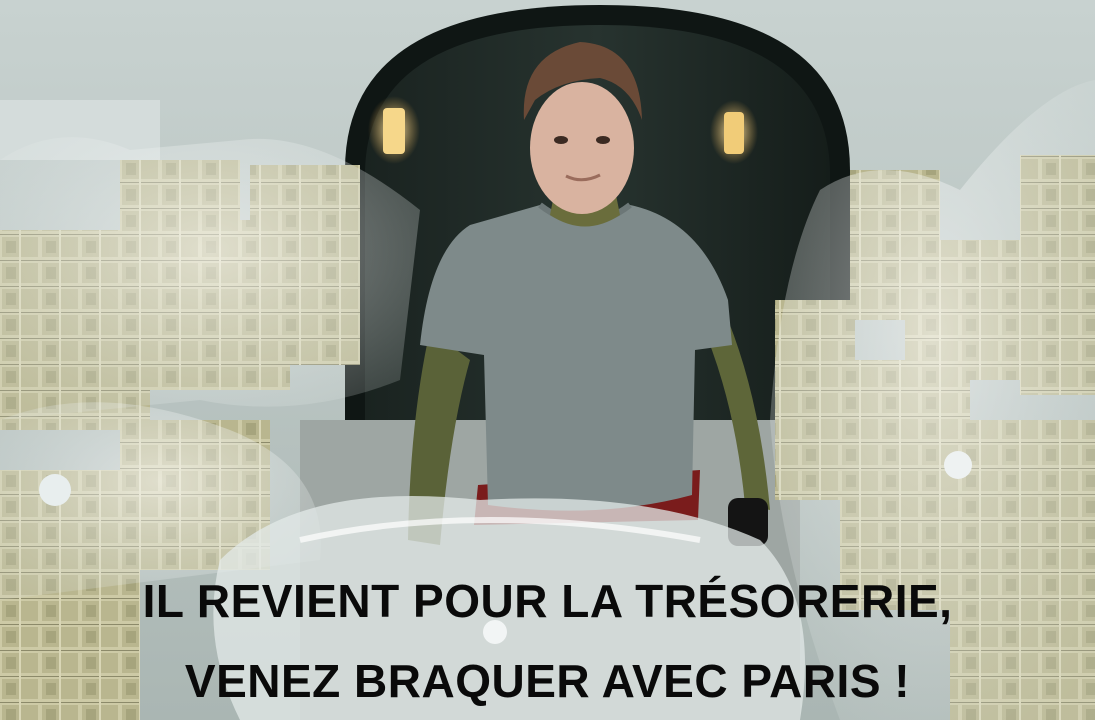  What do you see at coordinates (582, 148) in the screenshot?
I see `face` at bounding box center [582, 148].